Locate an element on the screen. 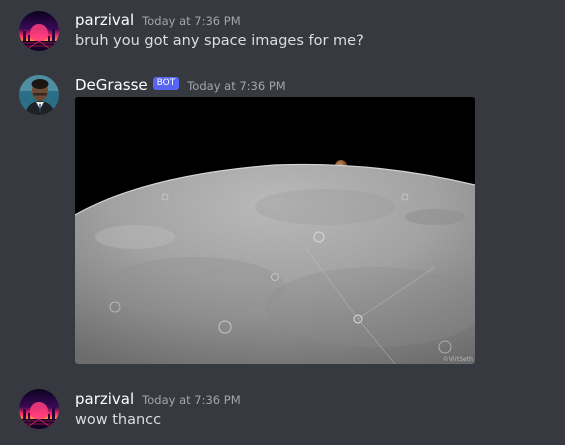  message-text: bruh you got any space images for me? is located at coordinates (219, 41).